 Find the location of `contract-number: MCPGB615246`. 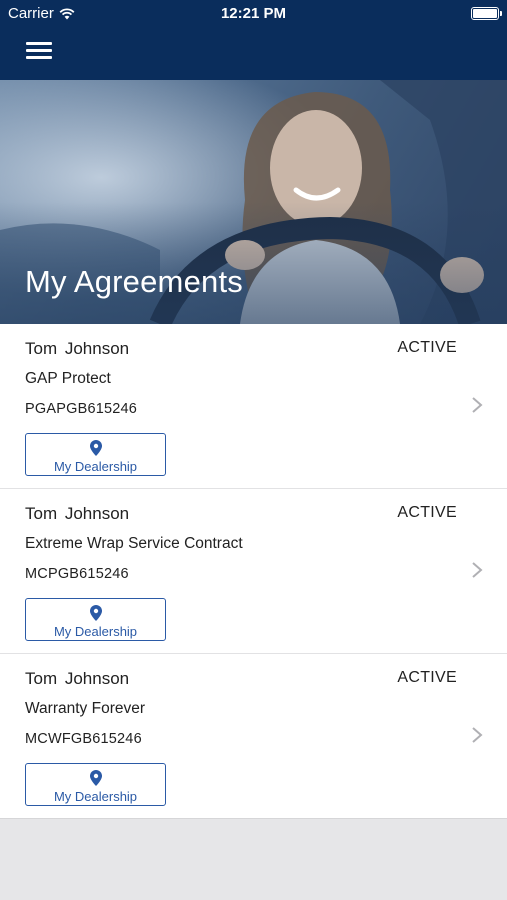

contract-number: MCPGB615246 is located at coordinates (77, 574).